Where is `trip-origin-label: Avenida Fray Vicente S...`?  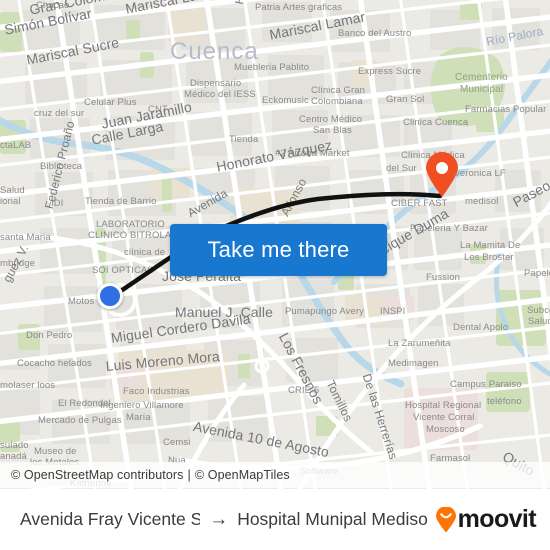
trip-origin-label: Avenida Fray Vicente S... is located at coordinates (110, 519).